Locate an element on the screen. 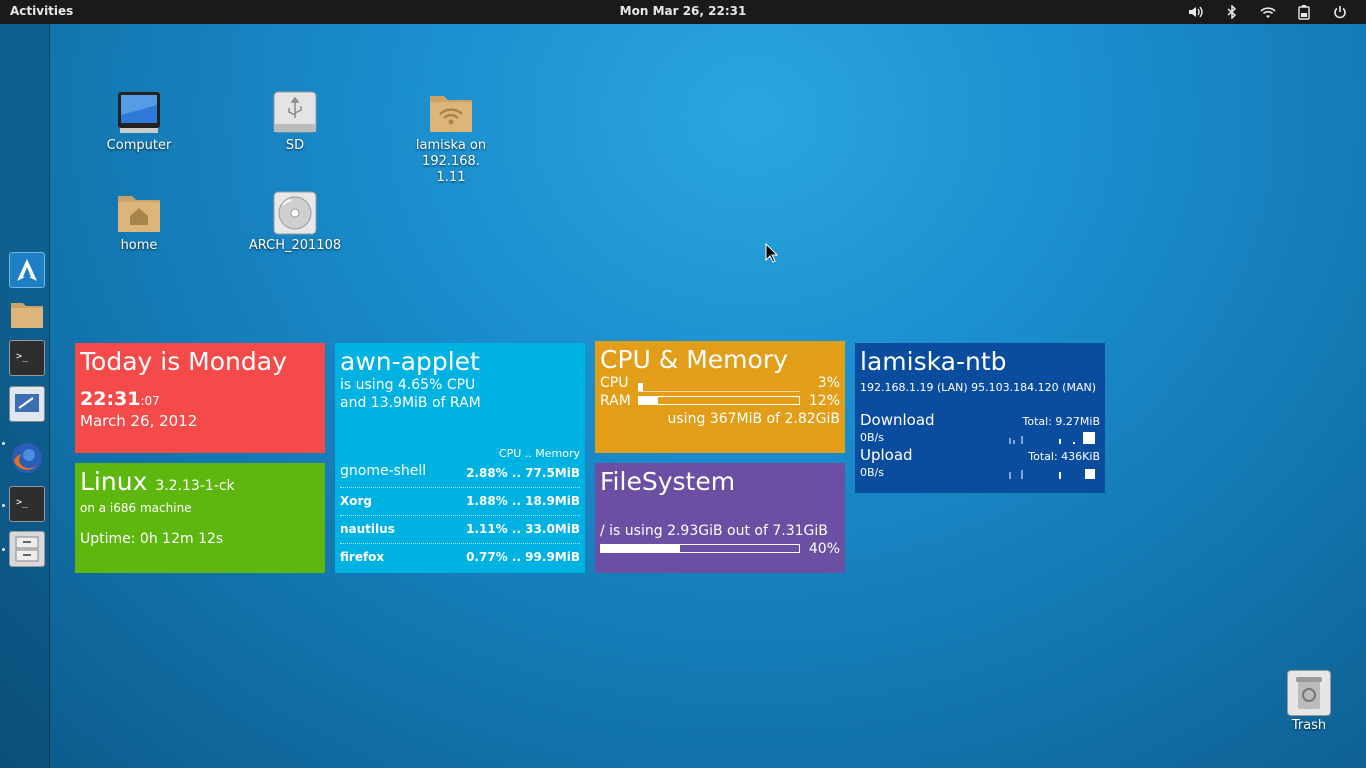 This screenshot has width=1366, height=768. time-seconds: :07 is located at coordinates (150, 401).